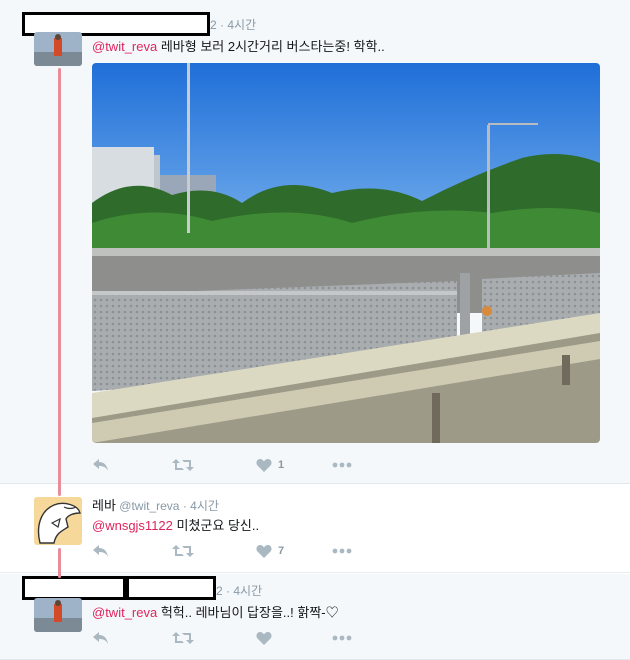 Image resolution: width=630 pixels, height=660 pixels. I want to click on like-count: 1, so click(281, 465).